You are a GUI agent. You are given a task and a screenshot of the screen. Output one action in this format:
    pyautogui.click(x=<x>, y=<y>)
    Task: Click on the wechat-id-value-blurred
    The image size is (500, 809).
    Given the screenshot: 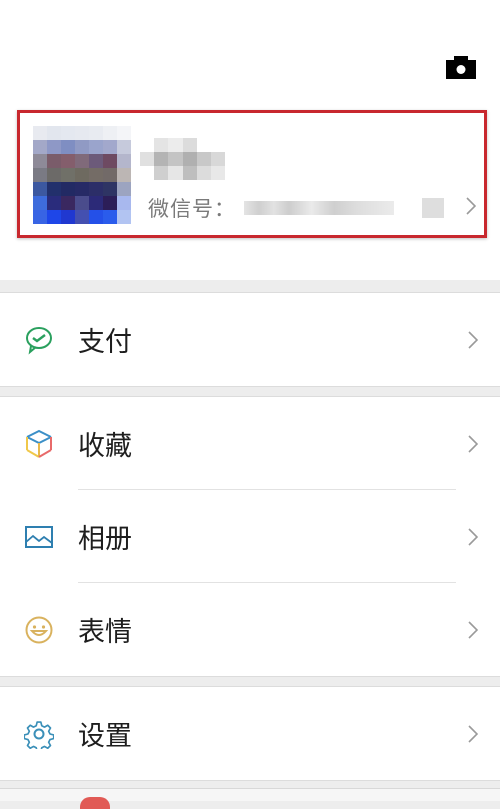 What is the action you would take?
    pyautogui.click(x=319, y=208)
    